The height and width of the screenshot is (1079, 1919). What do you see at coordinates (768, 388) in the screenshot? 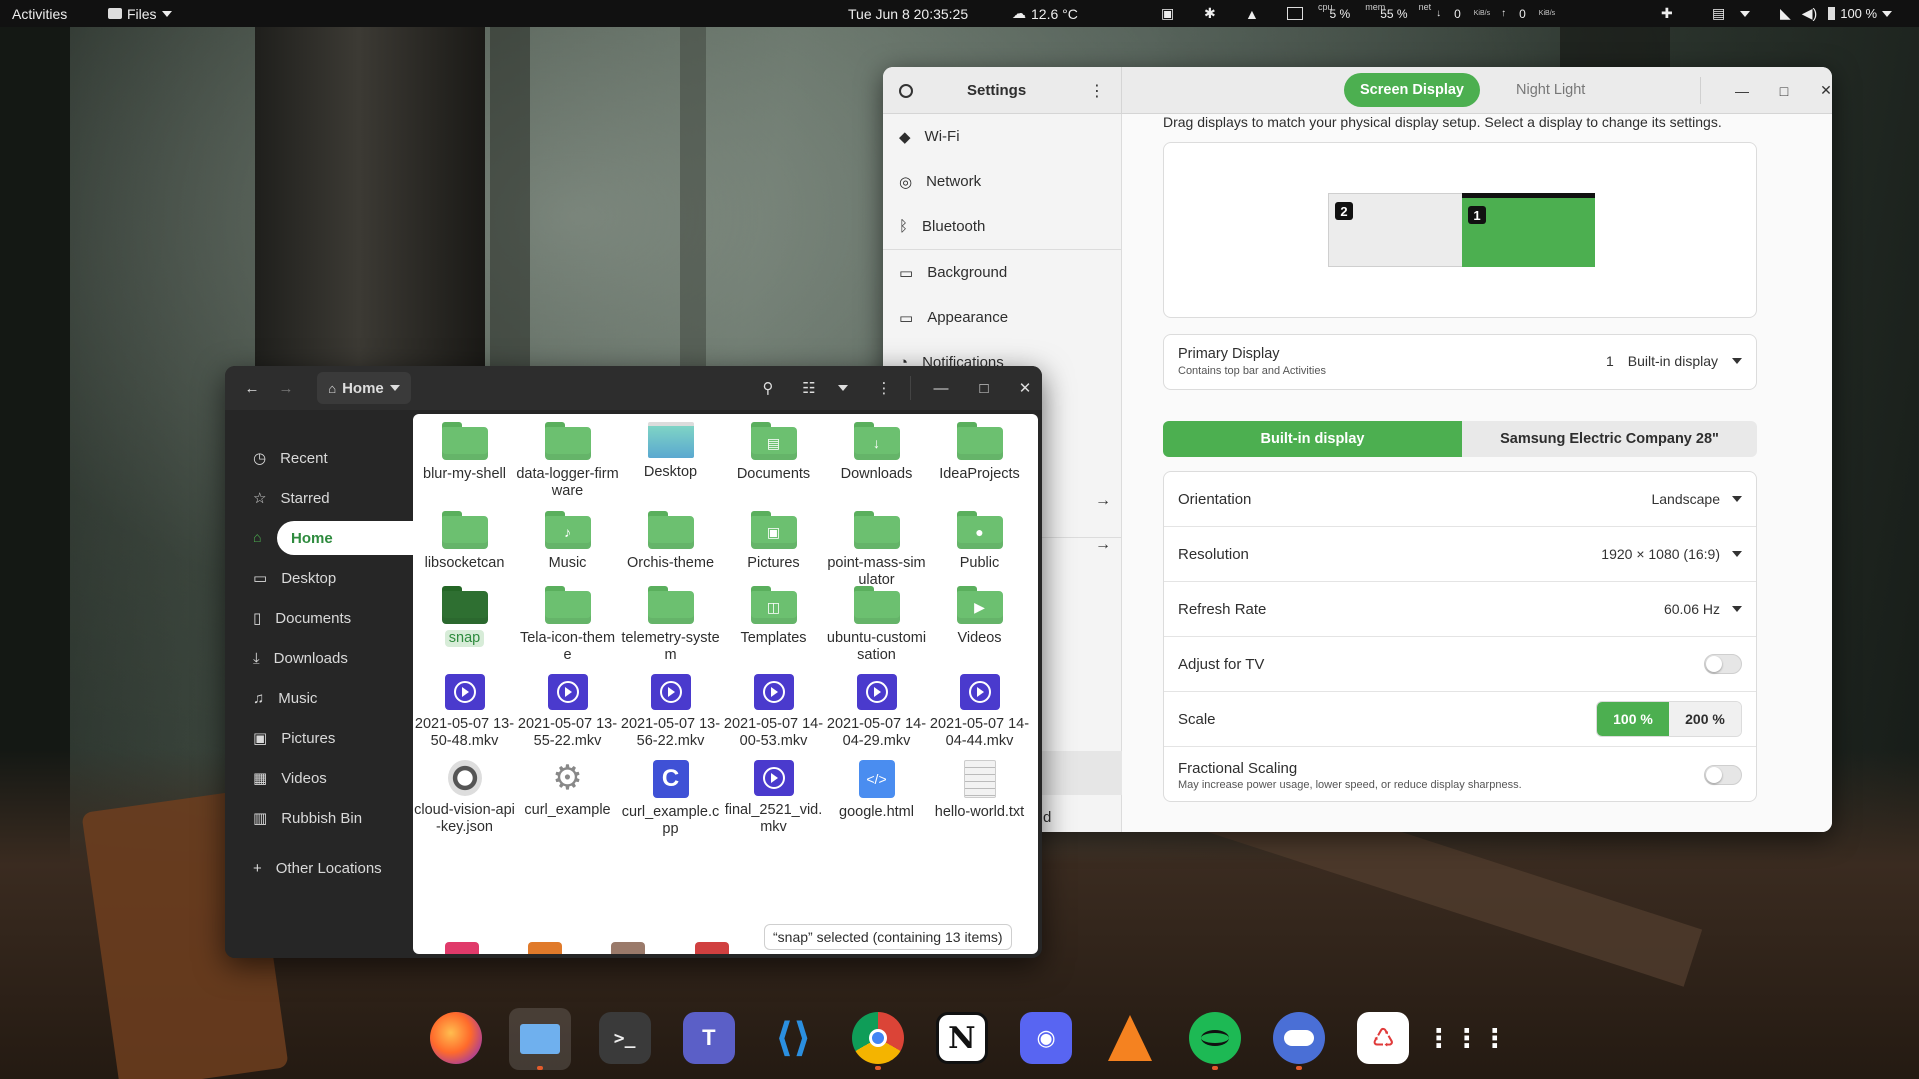
I see `search-button: ⚲` at bounding box center [768, 388].